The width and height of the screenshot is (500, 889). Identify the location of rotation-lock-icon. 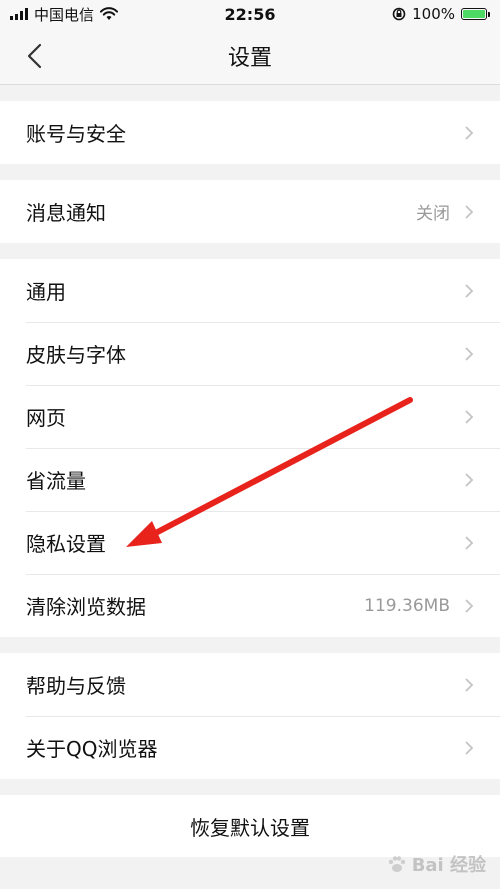
(399, 14).